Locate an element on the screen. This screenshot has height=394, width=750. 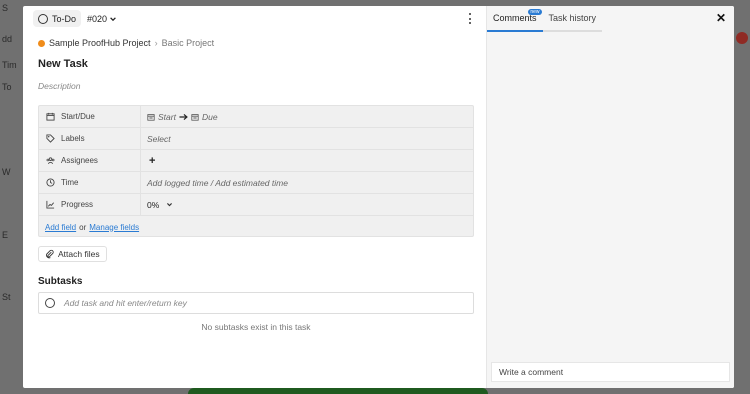
activity-tabs: Comments new Task history is located at coordinates (545, 19).